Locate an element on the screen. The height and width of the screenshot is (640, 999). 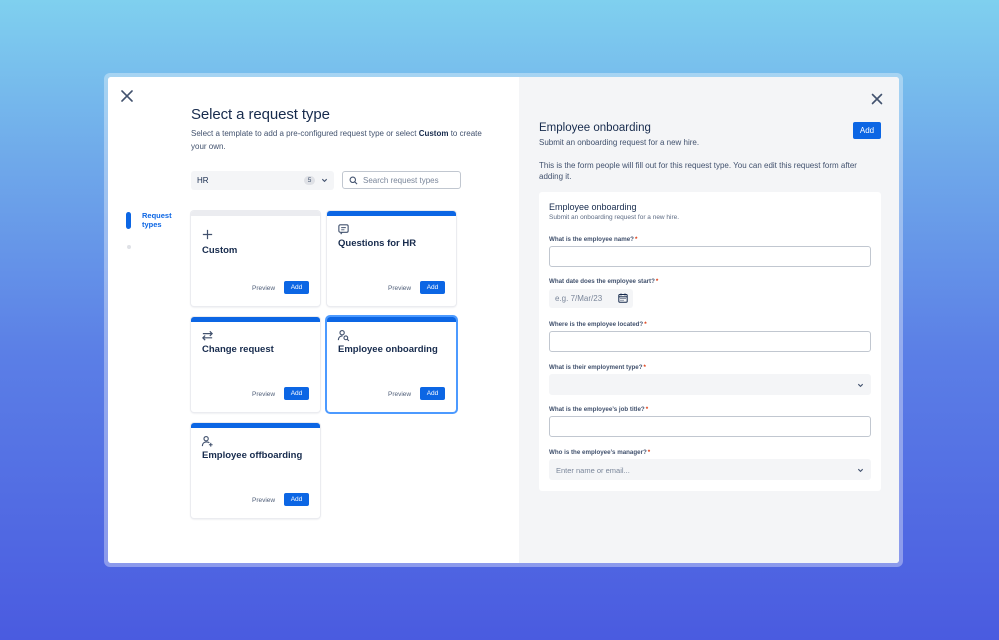
template-card-questions-for-hr: Questions for HR Preview Add is located at coordinates (391, 258).